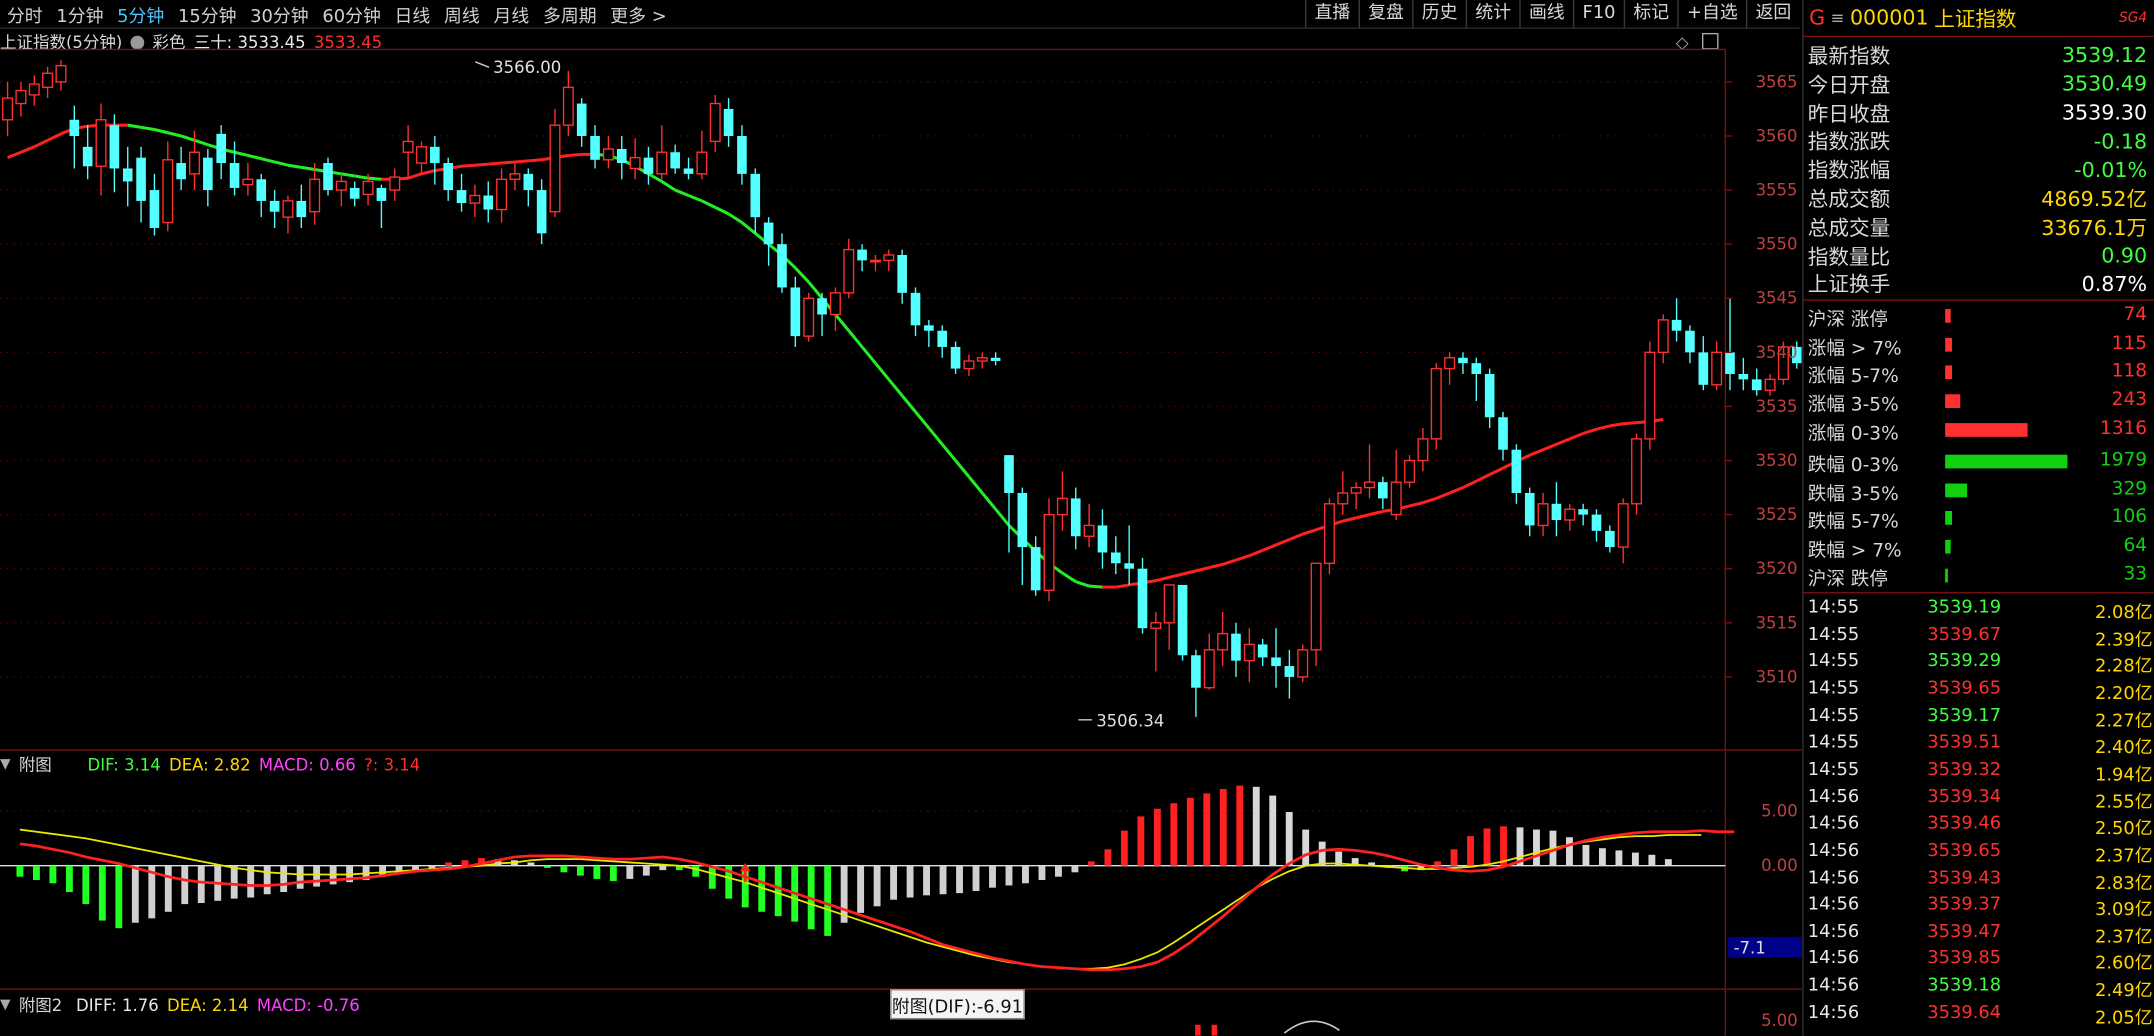  I want to click on tick-time: 14:55, so click(1833, 716).